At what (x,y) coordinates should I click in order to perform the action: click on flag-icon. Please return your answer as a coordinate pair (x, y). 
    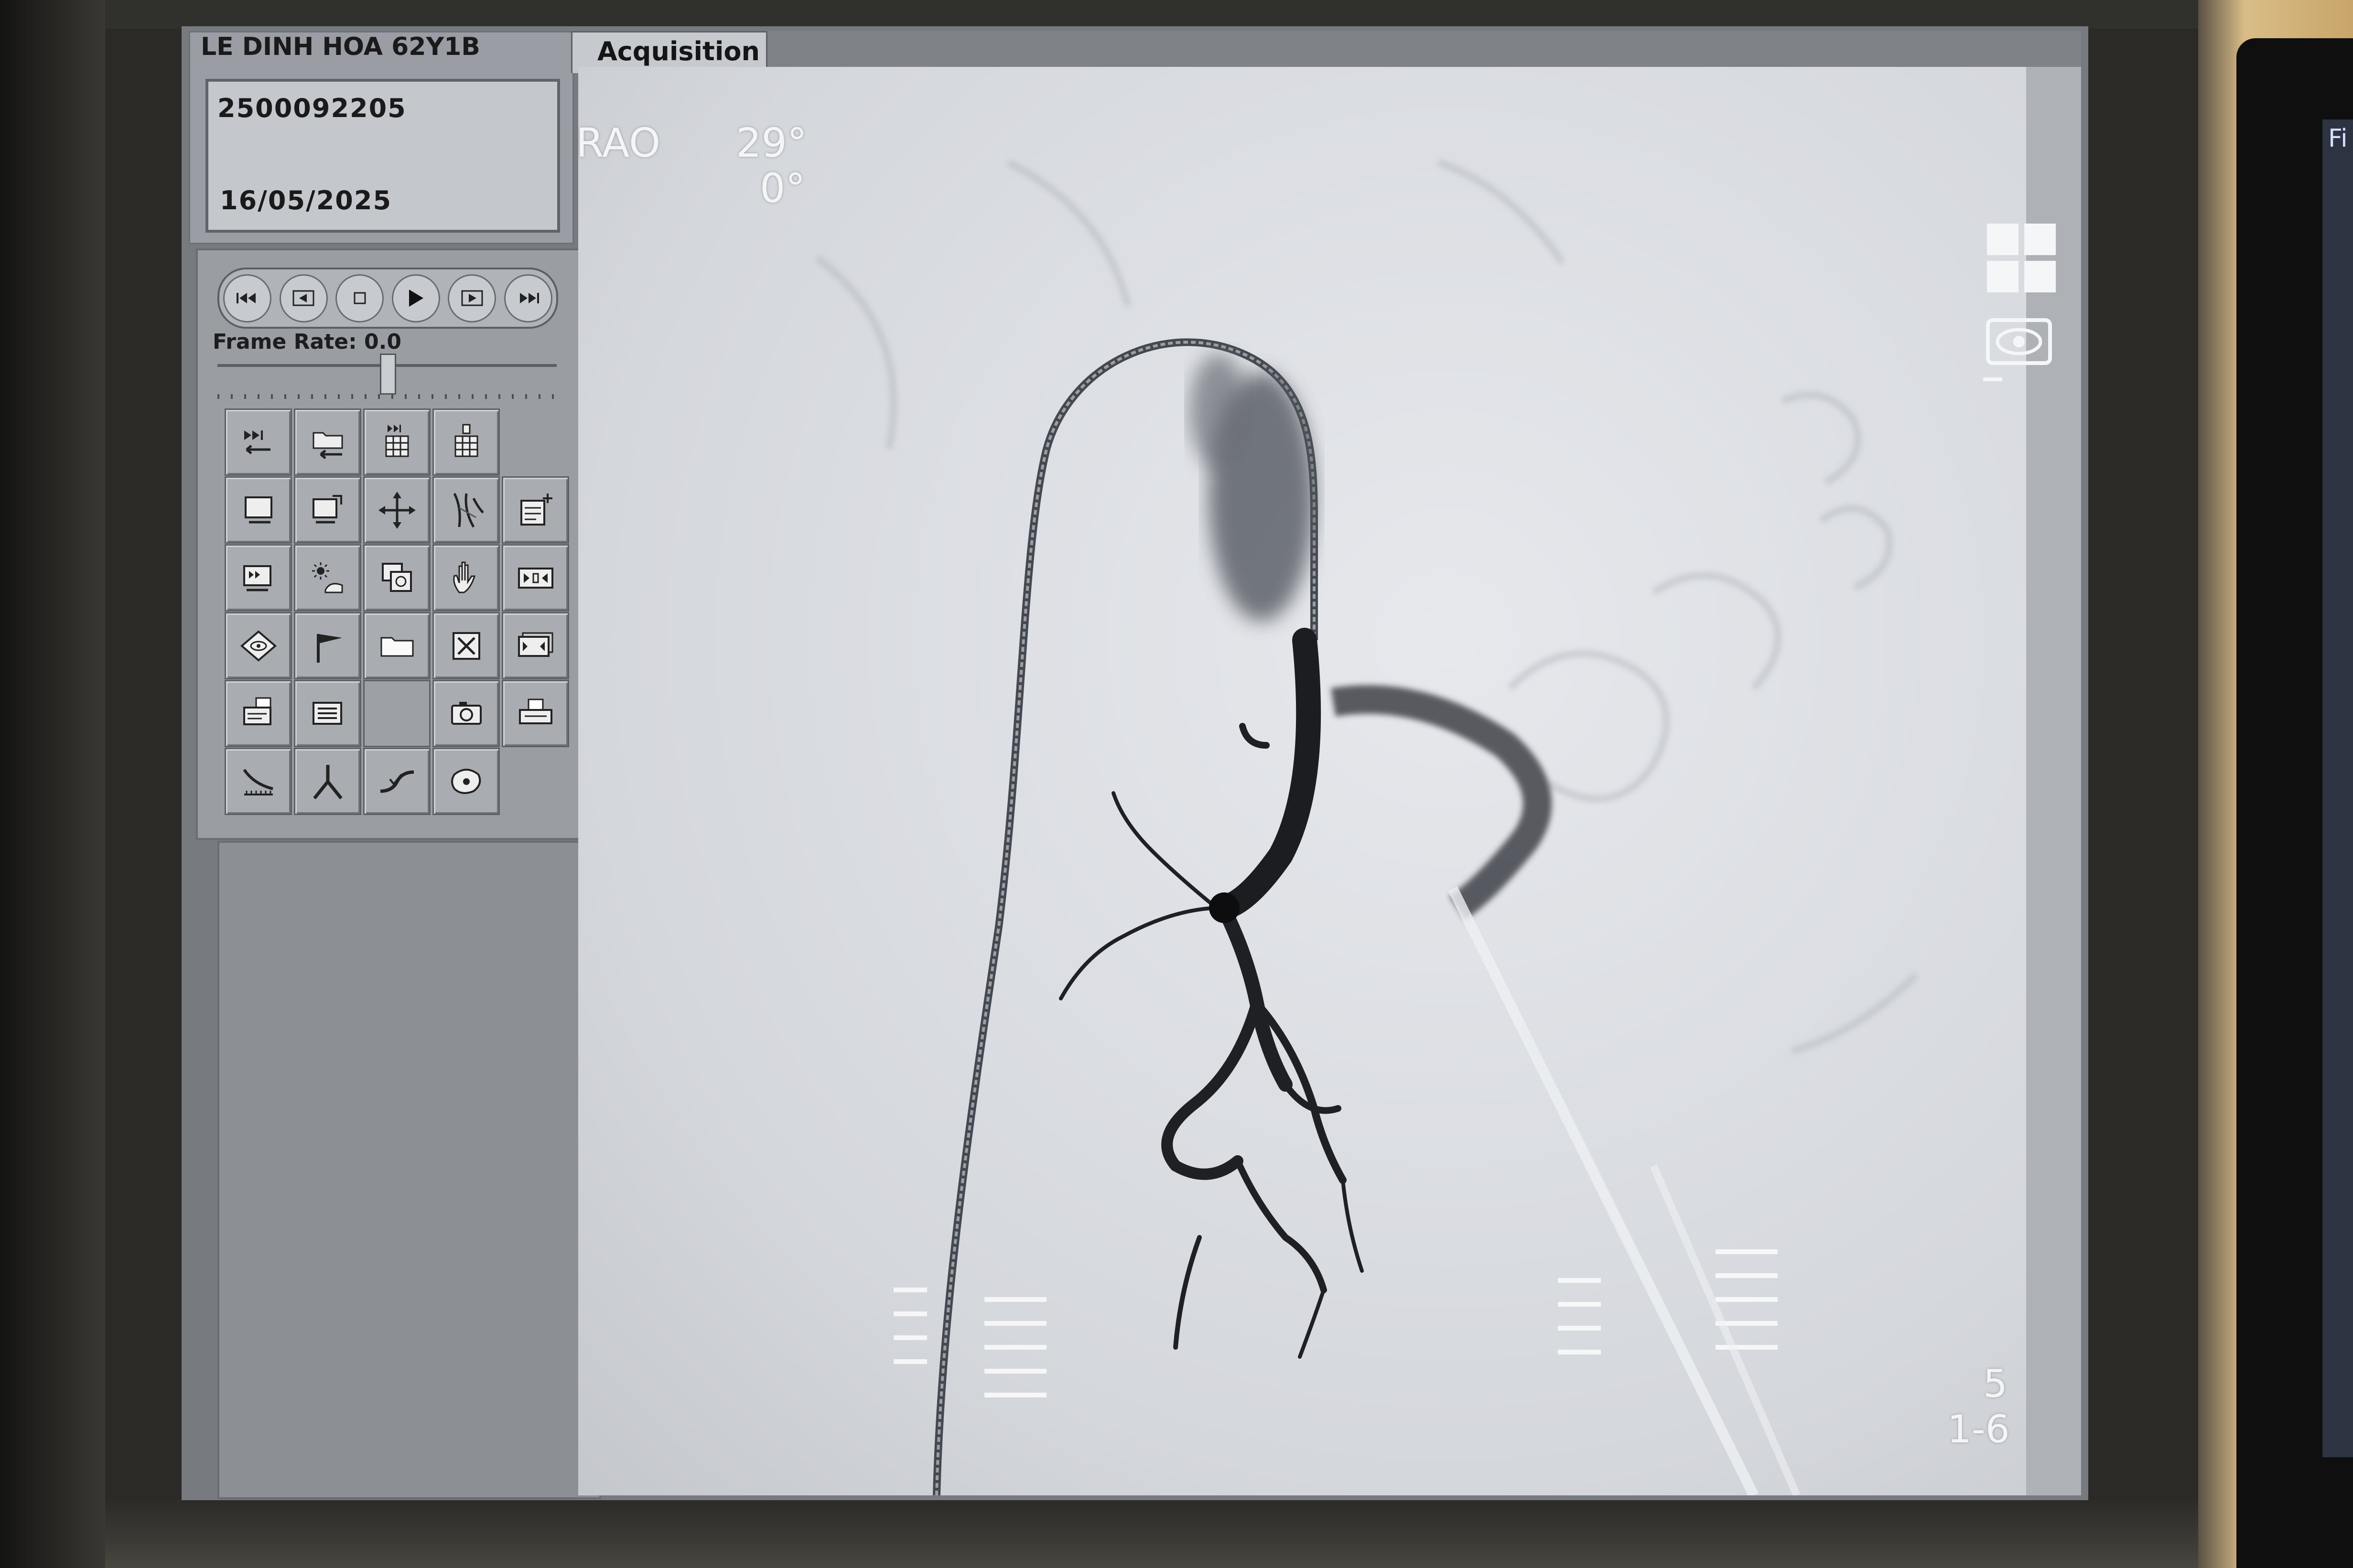
    Looking at the image, I should click on (329, 649).